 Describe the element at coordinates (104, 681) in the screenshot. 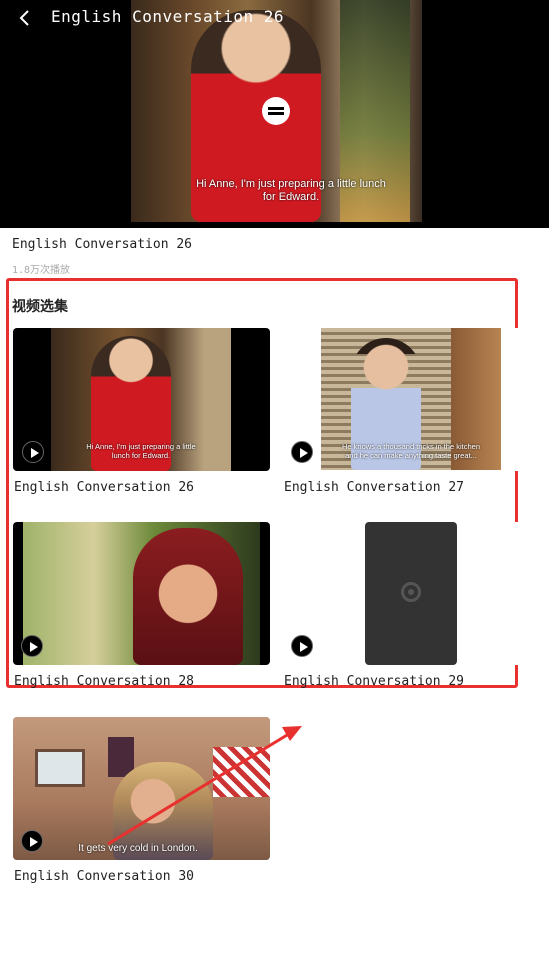

I see `episode-label: English Conversation 28` at that location.